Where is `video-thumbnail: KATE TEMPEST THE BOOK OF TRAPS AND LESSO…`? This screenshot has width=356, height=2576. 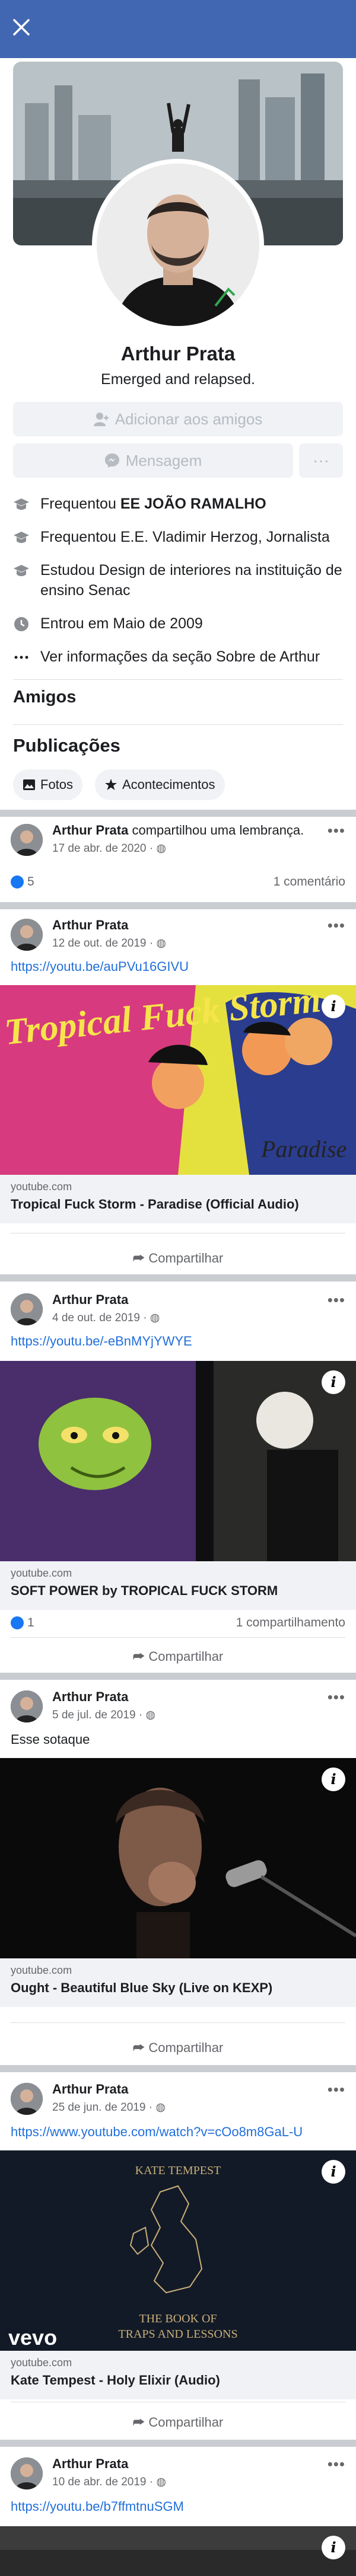
video-thumbnail: KATE TEMPEST THE BOOK OF TRAPS AND LESSO… is located at coordinates (178, 2250).